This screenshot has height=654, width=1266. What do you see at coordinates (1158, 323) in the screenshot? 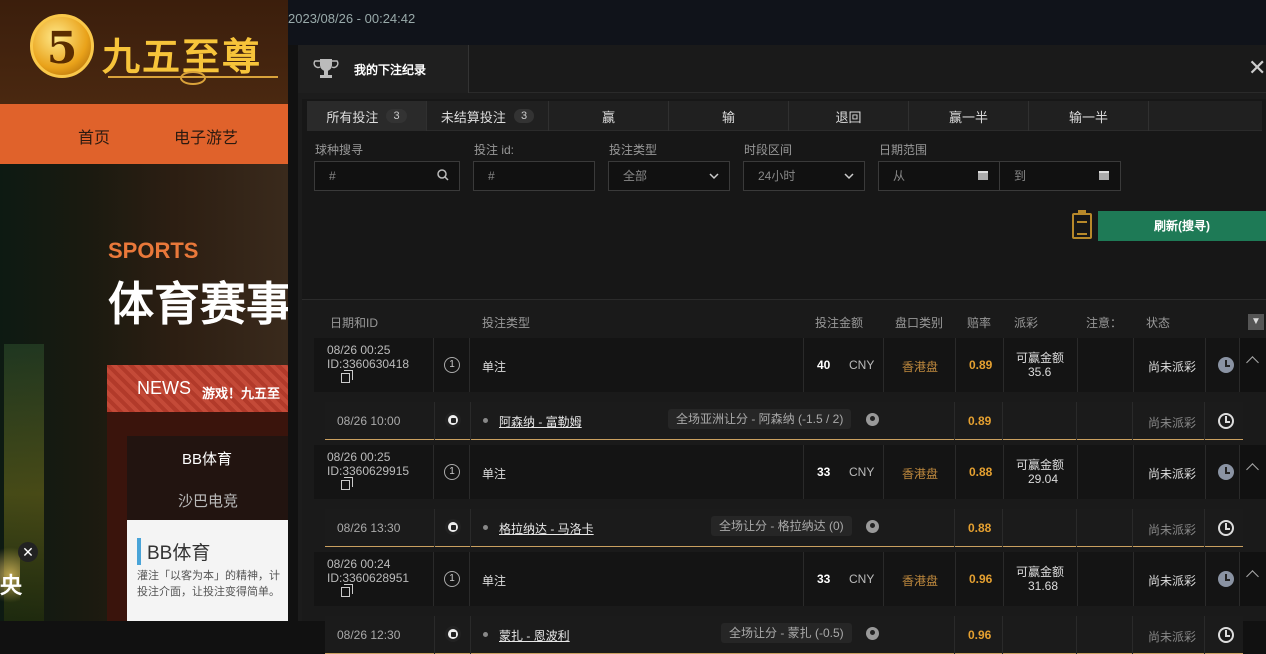
I see `col-status: 状态` at bounding box center [1158, 323].